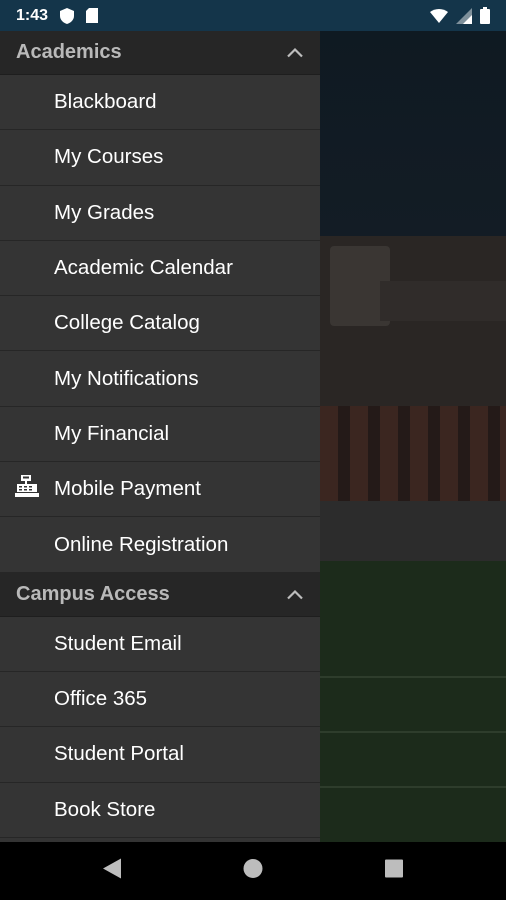 The height and width of the screenshot is (900, 506). Describe the element at coordinates (118, 643) in the screenshot. I see `menu-item-label: Student Email` at that location.